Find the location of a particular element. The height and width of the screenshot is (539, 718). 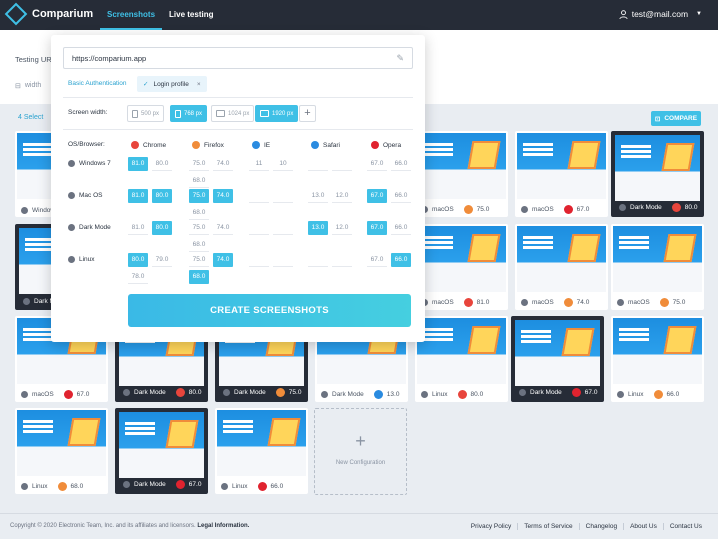

brand-name: Comparium is located at coordinates (63, 14).